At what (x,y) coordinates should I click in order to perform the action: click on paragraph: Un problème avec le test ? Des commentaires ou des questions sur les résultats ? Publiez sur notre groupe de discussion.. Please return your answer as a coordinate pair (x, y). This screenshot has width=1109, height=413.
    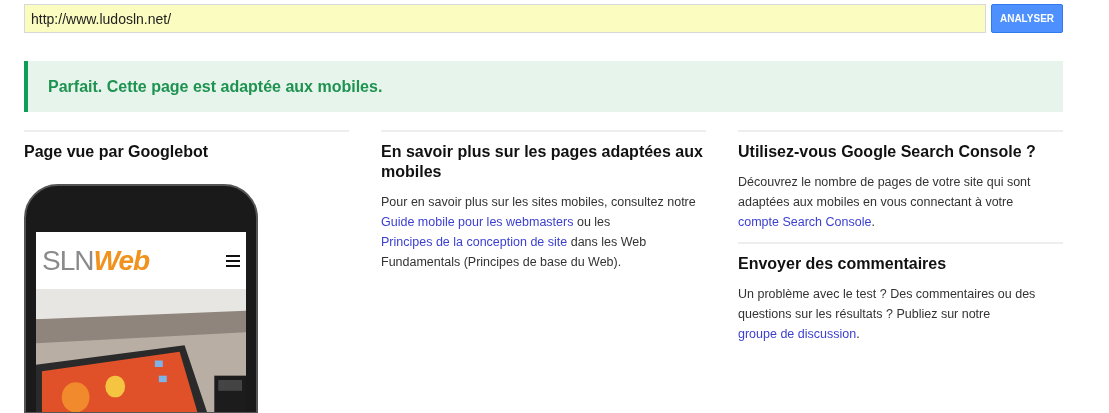
    Looking at the image, I should click on (887, 314).